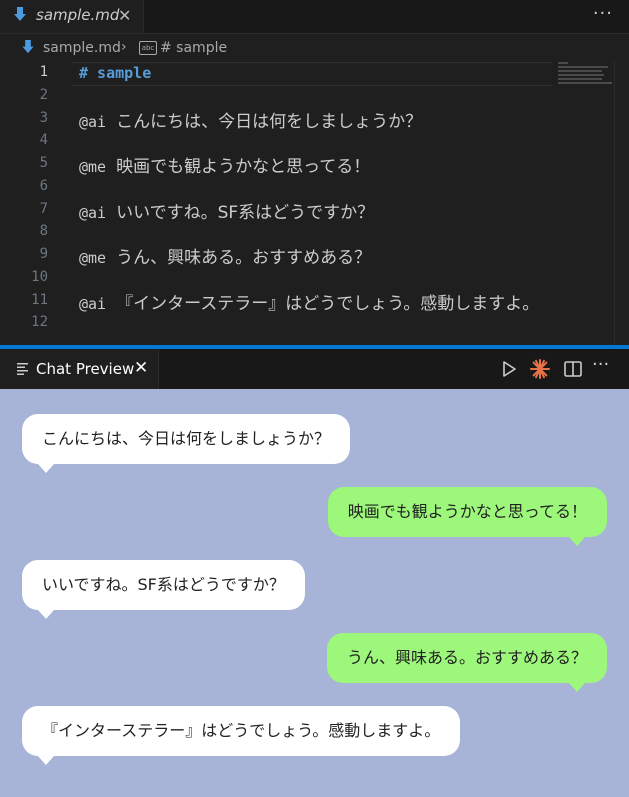 Image resolution: width=629 pixels, height=797 pixels. I want to click on more-icon: ···, so click(607, 365).